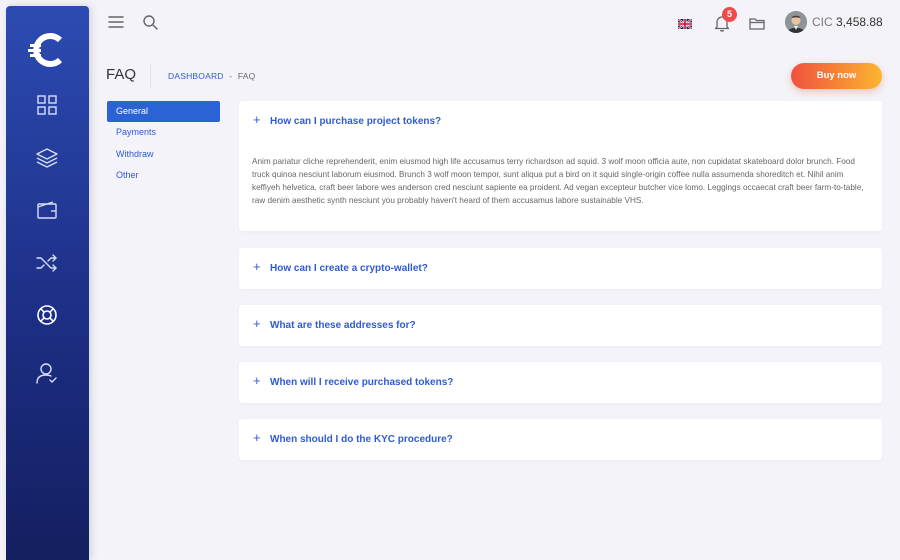 Image resolution: width=900 pixels, height=560 pixels. What do you see at coordinates (47, 283) in the screenshot?
I see `sidebar` at bounding box center [47, 283].